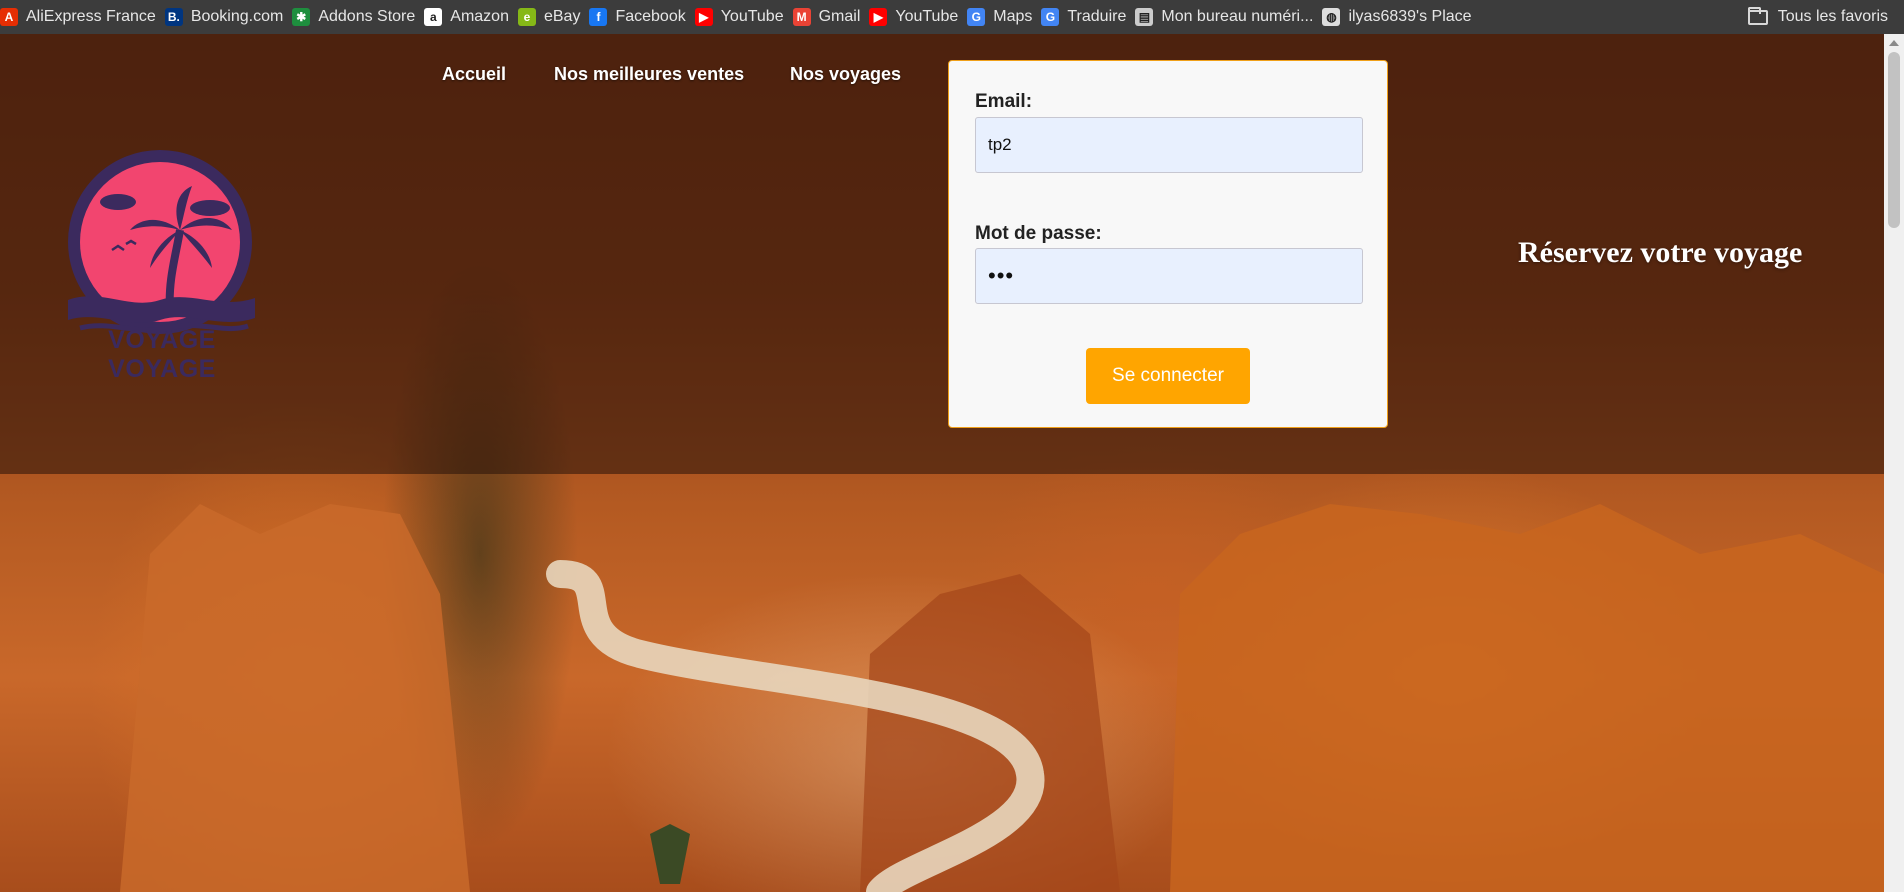  Describe the element at coordinates (1013, 16) in the screenshot. I see `bookmark-label: Maps` at that location.